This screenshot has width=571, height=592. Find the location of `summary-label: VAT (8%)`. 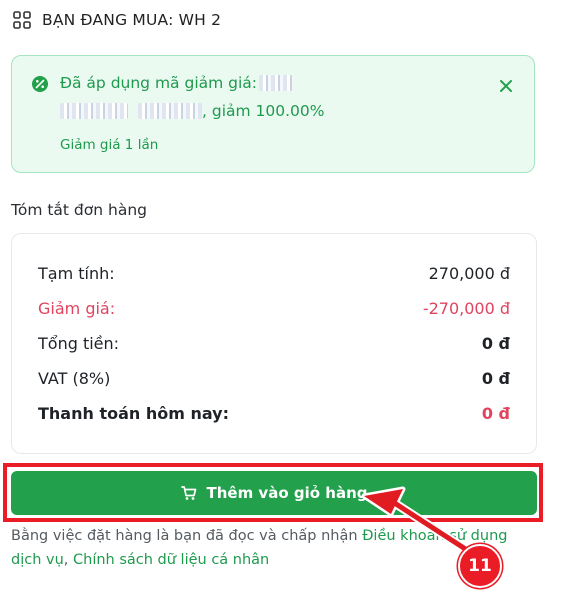

summary-label: VAT (8%) is located at coordinates (74, 378).